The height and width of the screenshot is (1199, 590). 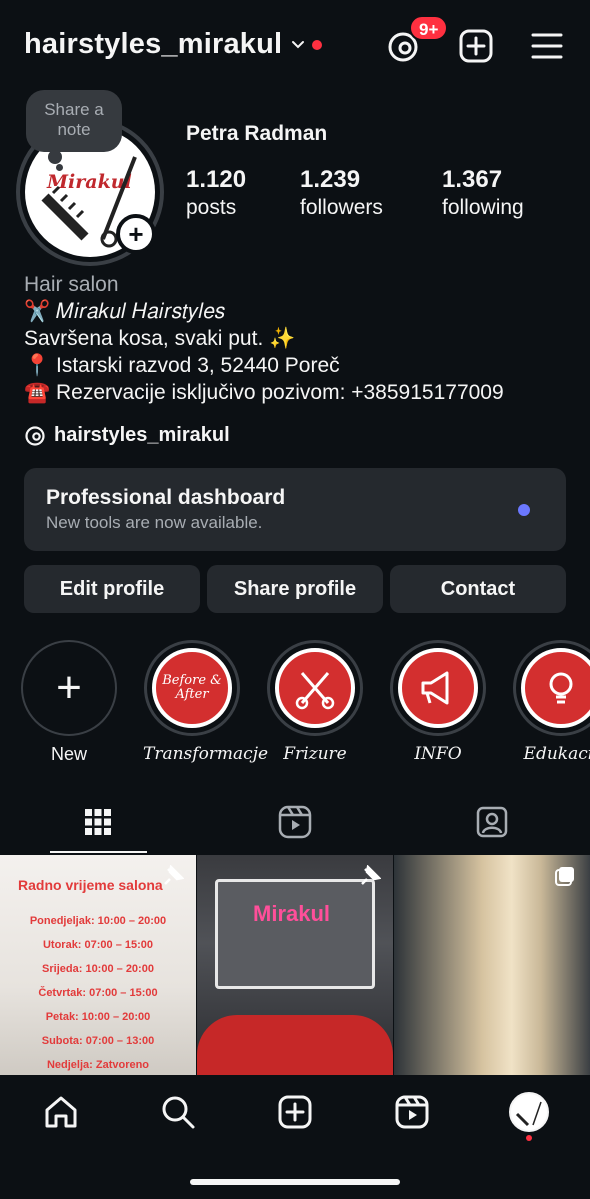 I want to click on share-profile-button: Share profile, so click(x=295, y=589).